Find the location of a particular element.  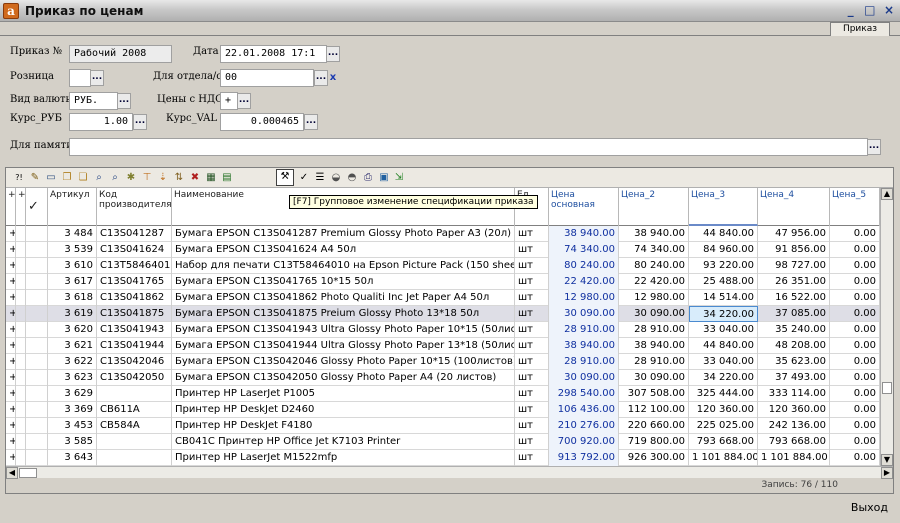

apply-icon: ⇲ is located at coordinates (399, 178).